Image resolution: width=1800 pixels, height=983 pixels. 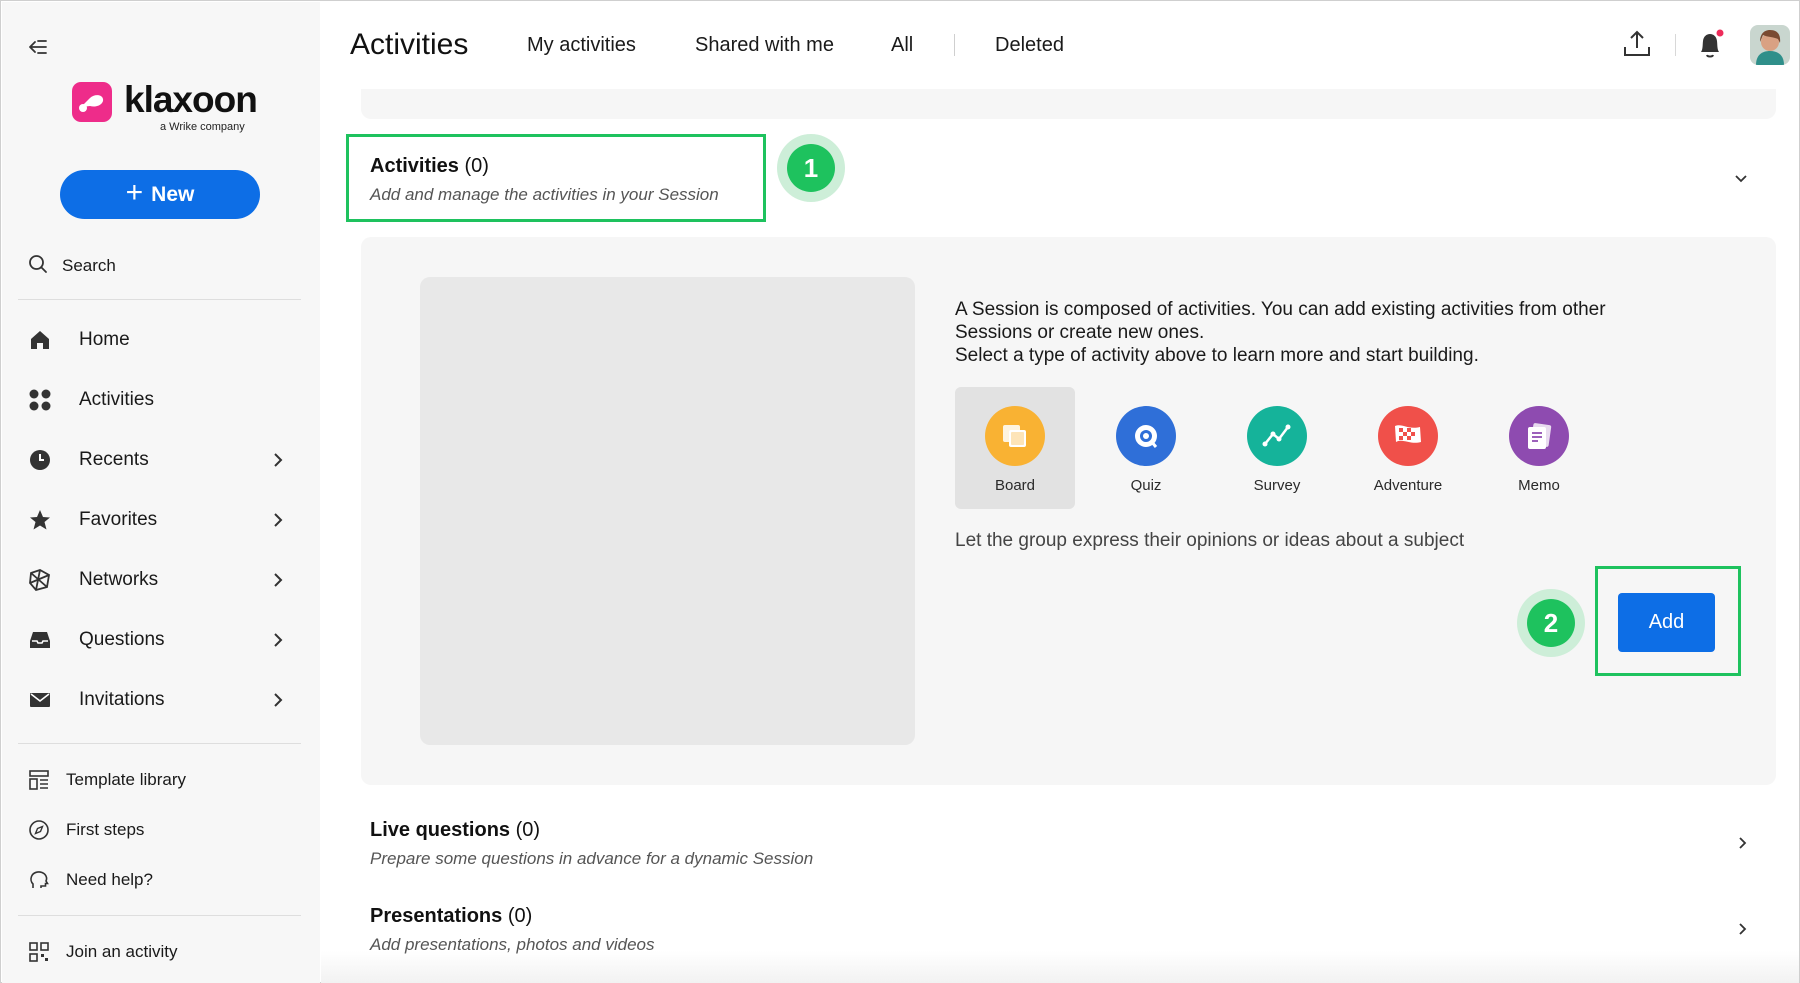 I want to click on network-icon, so click(x=40, y=580).